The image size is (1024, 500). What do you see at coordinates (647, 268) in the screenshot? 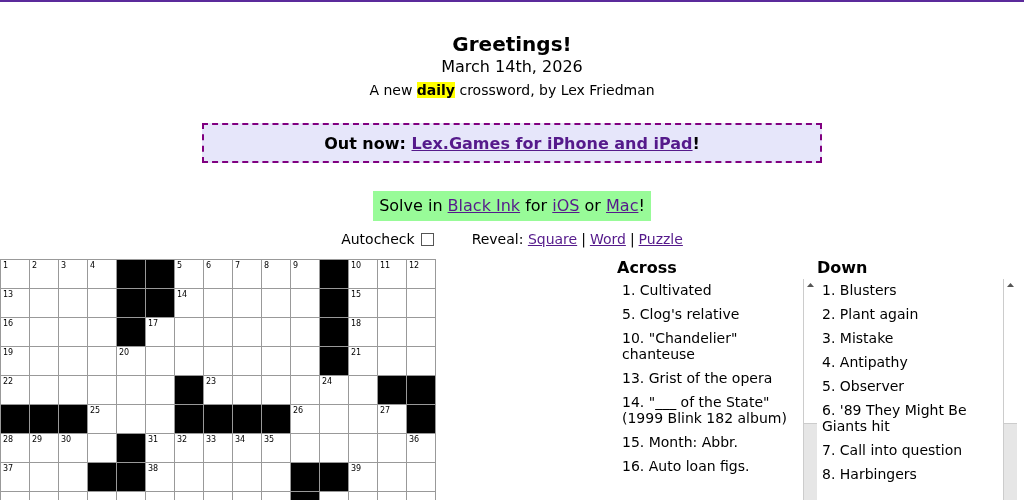
I see `clue-heading: Across` at bounding box center [647, 268].